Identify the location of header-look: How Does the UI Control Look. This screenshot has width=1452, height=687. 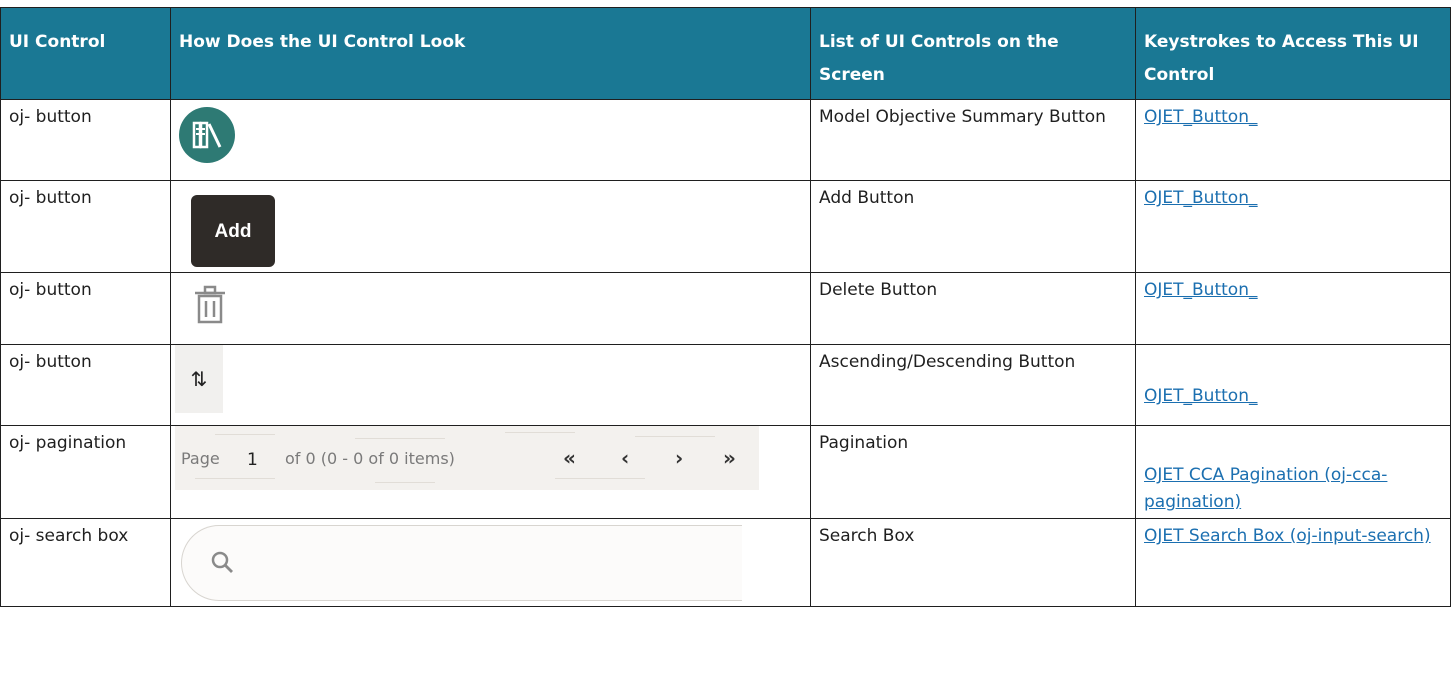
(490, 53).